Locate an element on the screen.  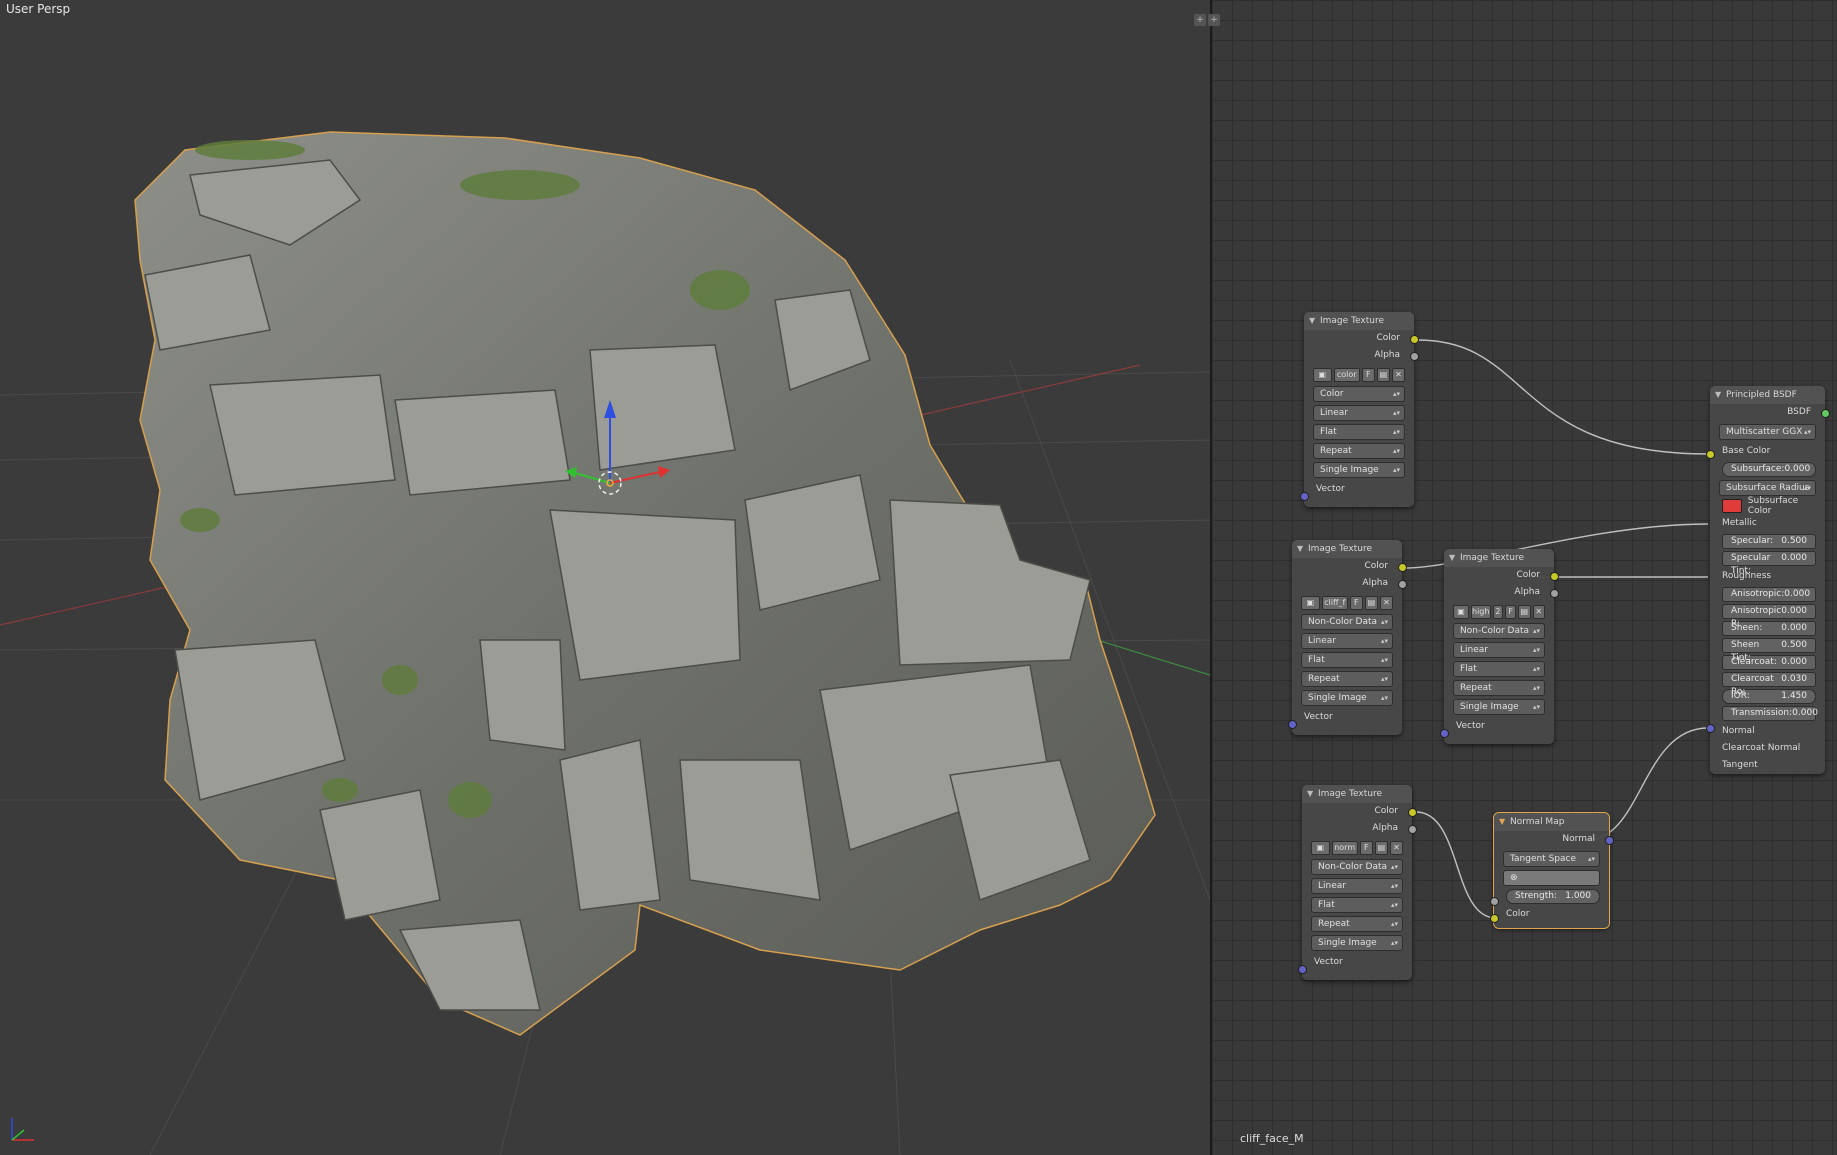
transmission-field: Transmission: 0.000 is located at coordinates (1770, 713).